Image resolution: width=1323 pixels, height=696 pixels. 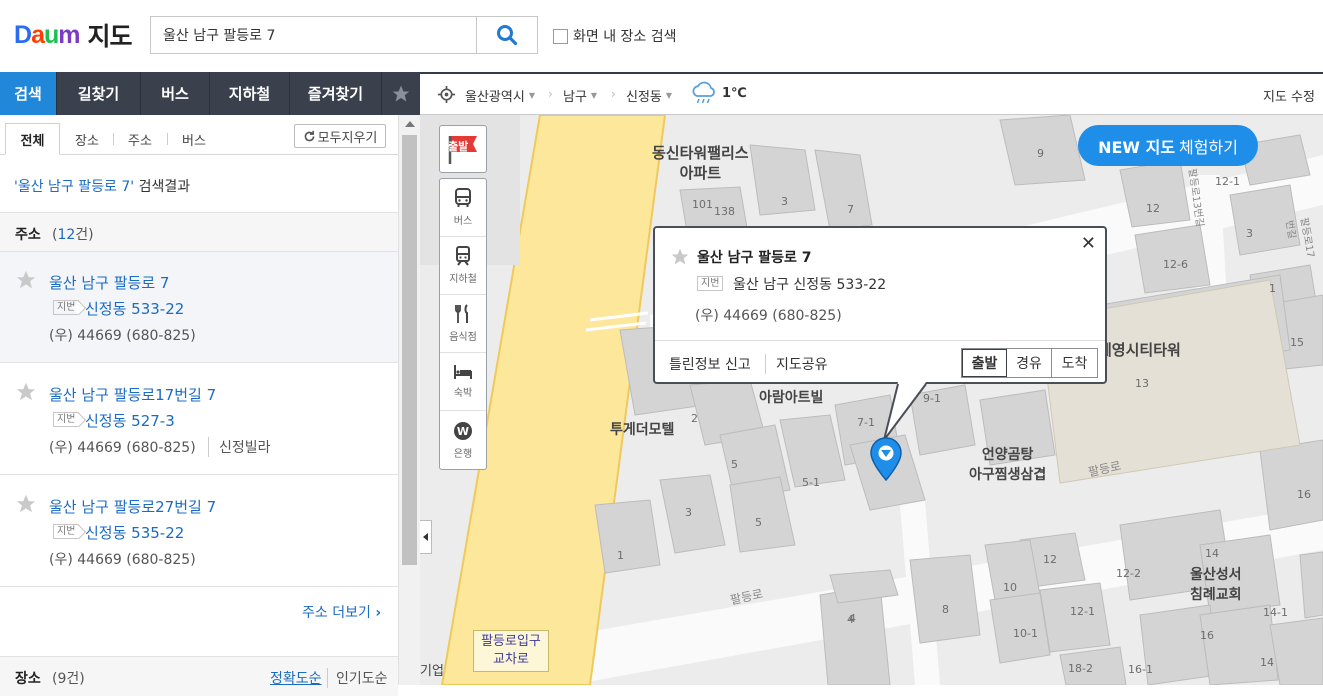 What do you see at coordinates (410, 124) in the screenshot?
I see `scroll-up-arrow` at bounding box center [410, 124].